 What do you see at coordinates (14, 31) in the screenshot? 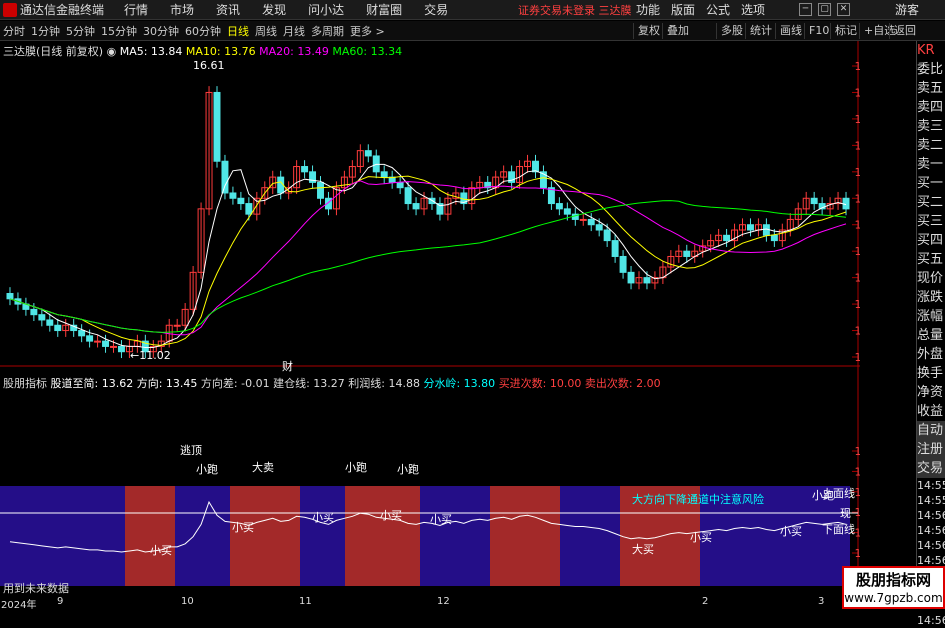
I see `period-tick: 分时` at bounding box center [14, 31].